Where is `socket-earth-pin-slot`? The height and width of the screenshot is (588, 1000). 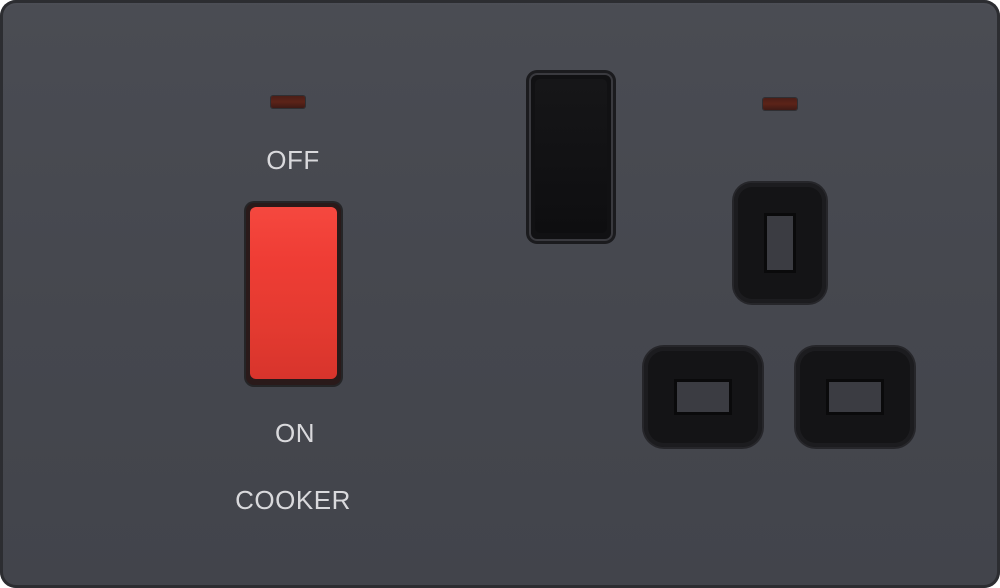
socket-earth-pin-slot is located at coordinates (780, 243).